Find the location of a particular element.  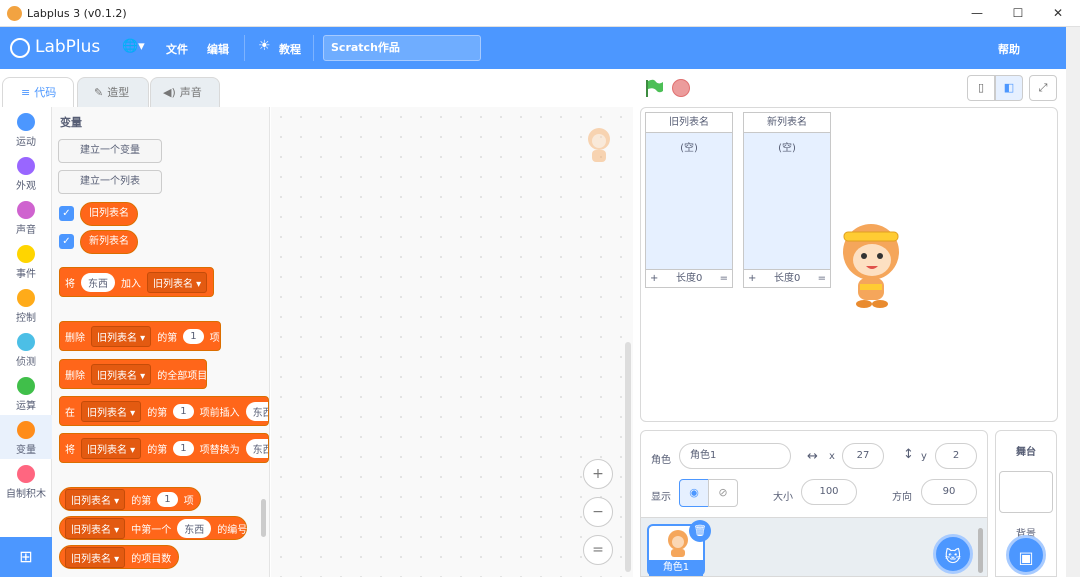

file-menu: 文件 is located at coordinates (177, 49).